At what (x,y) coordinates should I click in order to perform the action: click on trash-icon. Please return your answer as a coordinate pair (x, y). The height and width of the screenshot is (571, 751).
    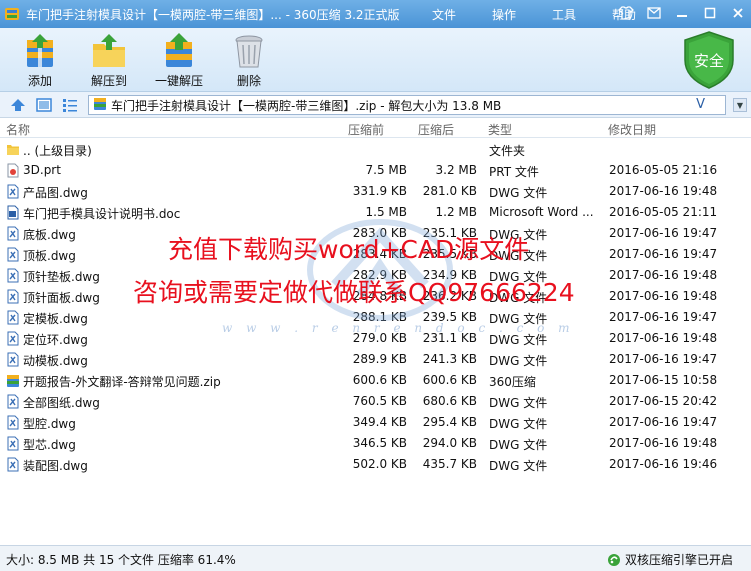
    Looking at the image, I should click on (249, 51).